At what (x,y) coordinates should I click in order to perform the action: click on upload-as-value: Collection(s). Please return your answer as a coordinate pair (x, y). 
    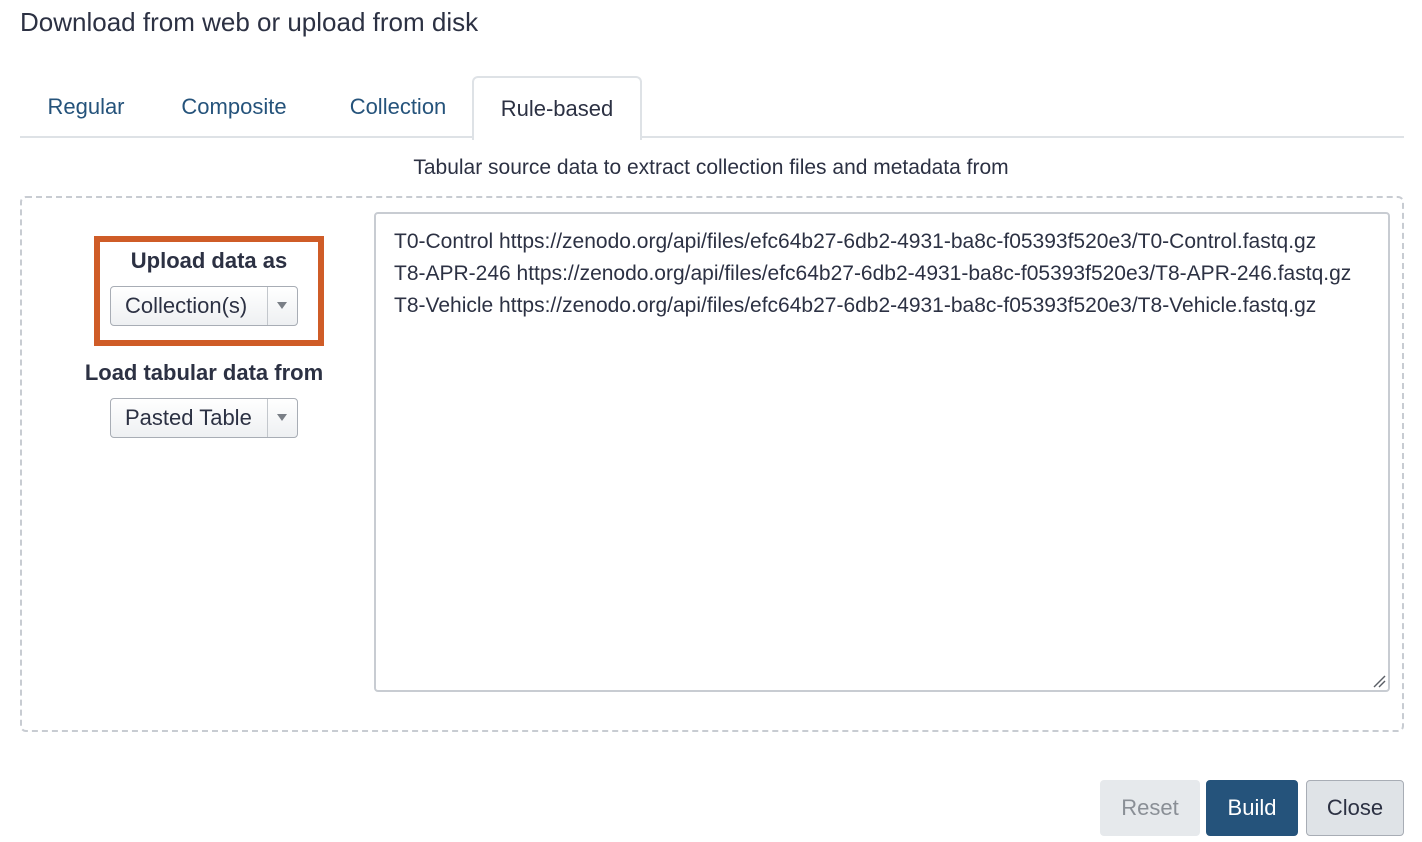
    Looking at the image, I should click on (186, 305).